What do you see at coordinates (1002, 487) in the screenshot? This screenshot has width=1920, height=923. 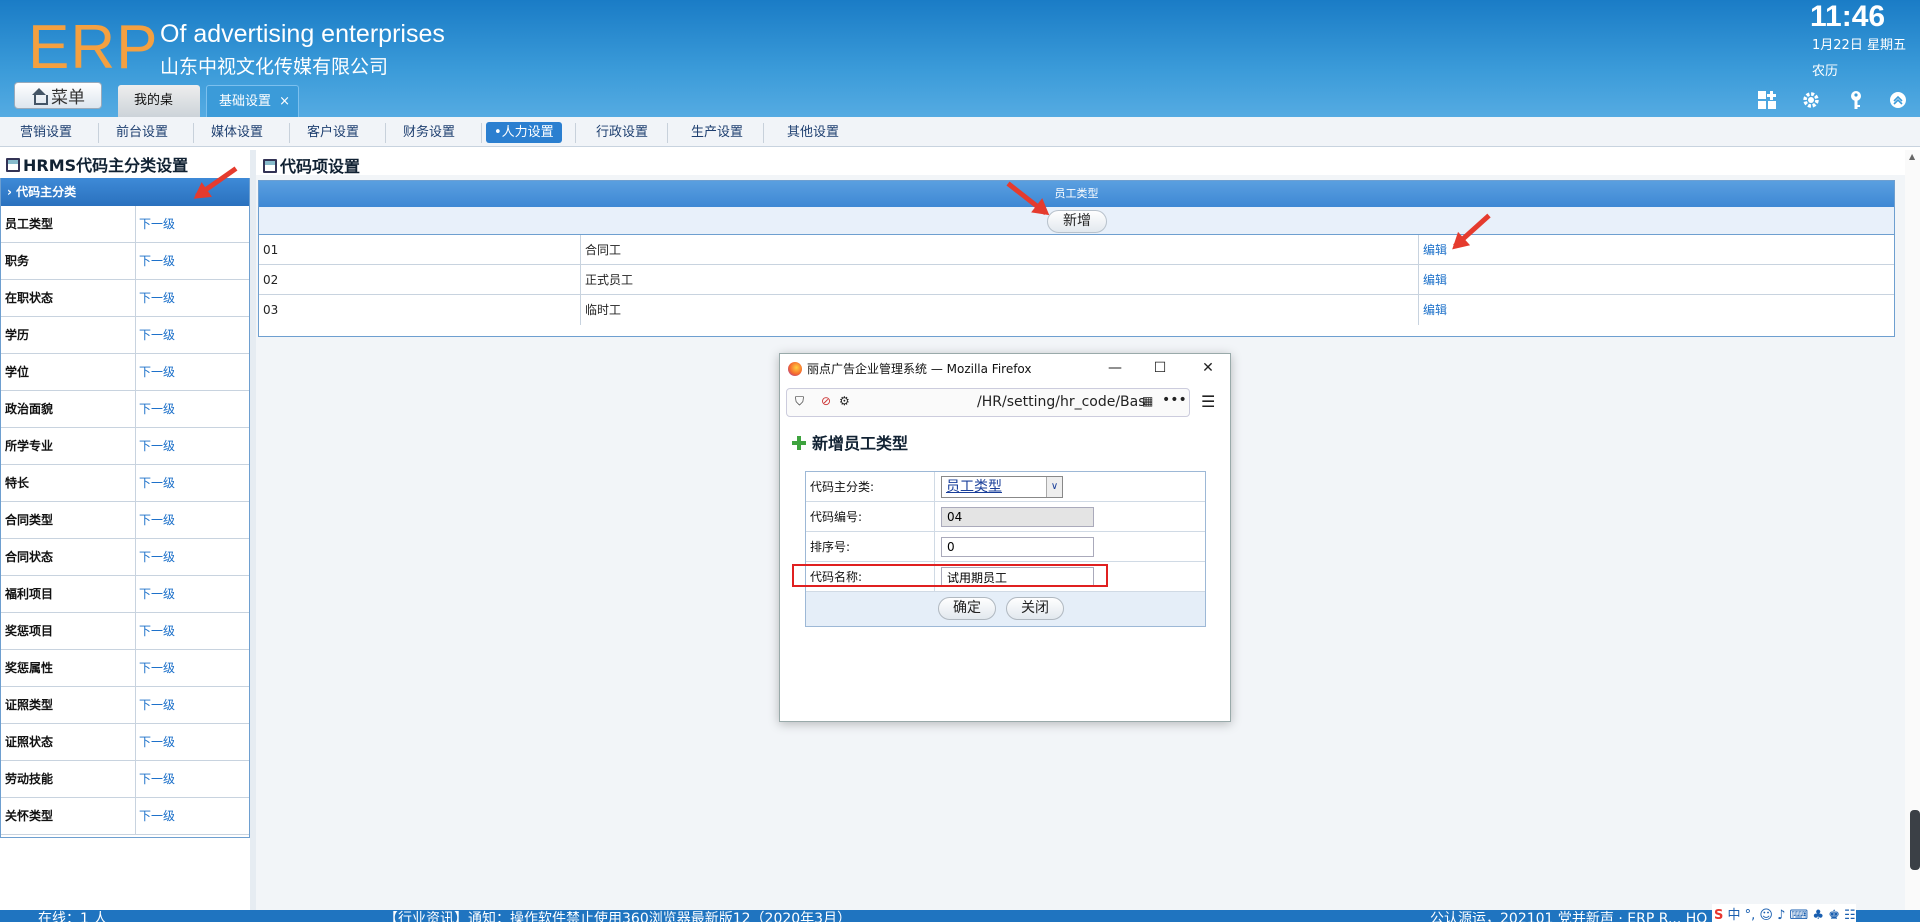 I see `category-select: 员工类型 ∨` at bounding box center [1002, 487].